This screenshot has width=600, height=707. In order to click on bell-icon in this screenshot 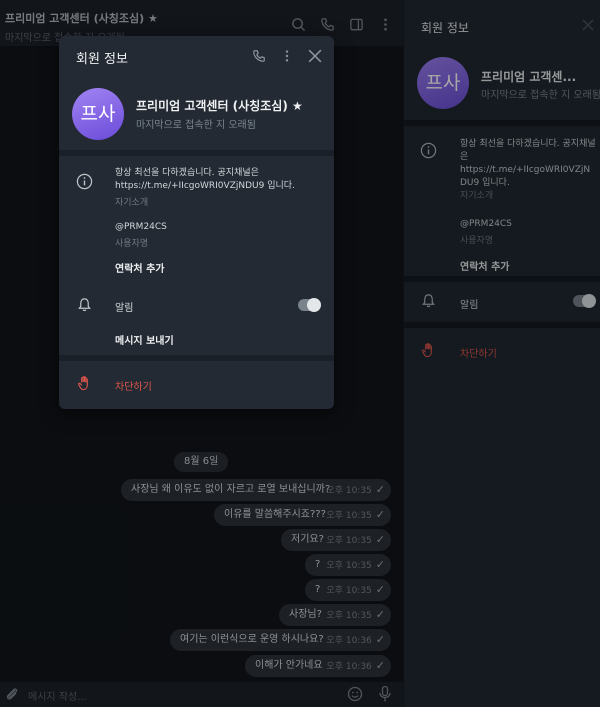, I will do `click(84, 304)`.